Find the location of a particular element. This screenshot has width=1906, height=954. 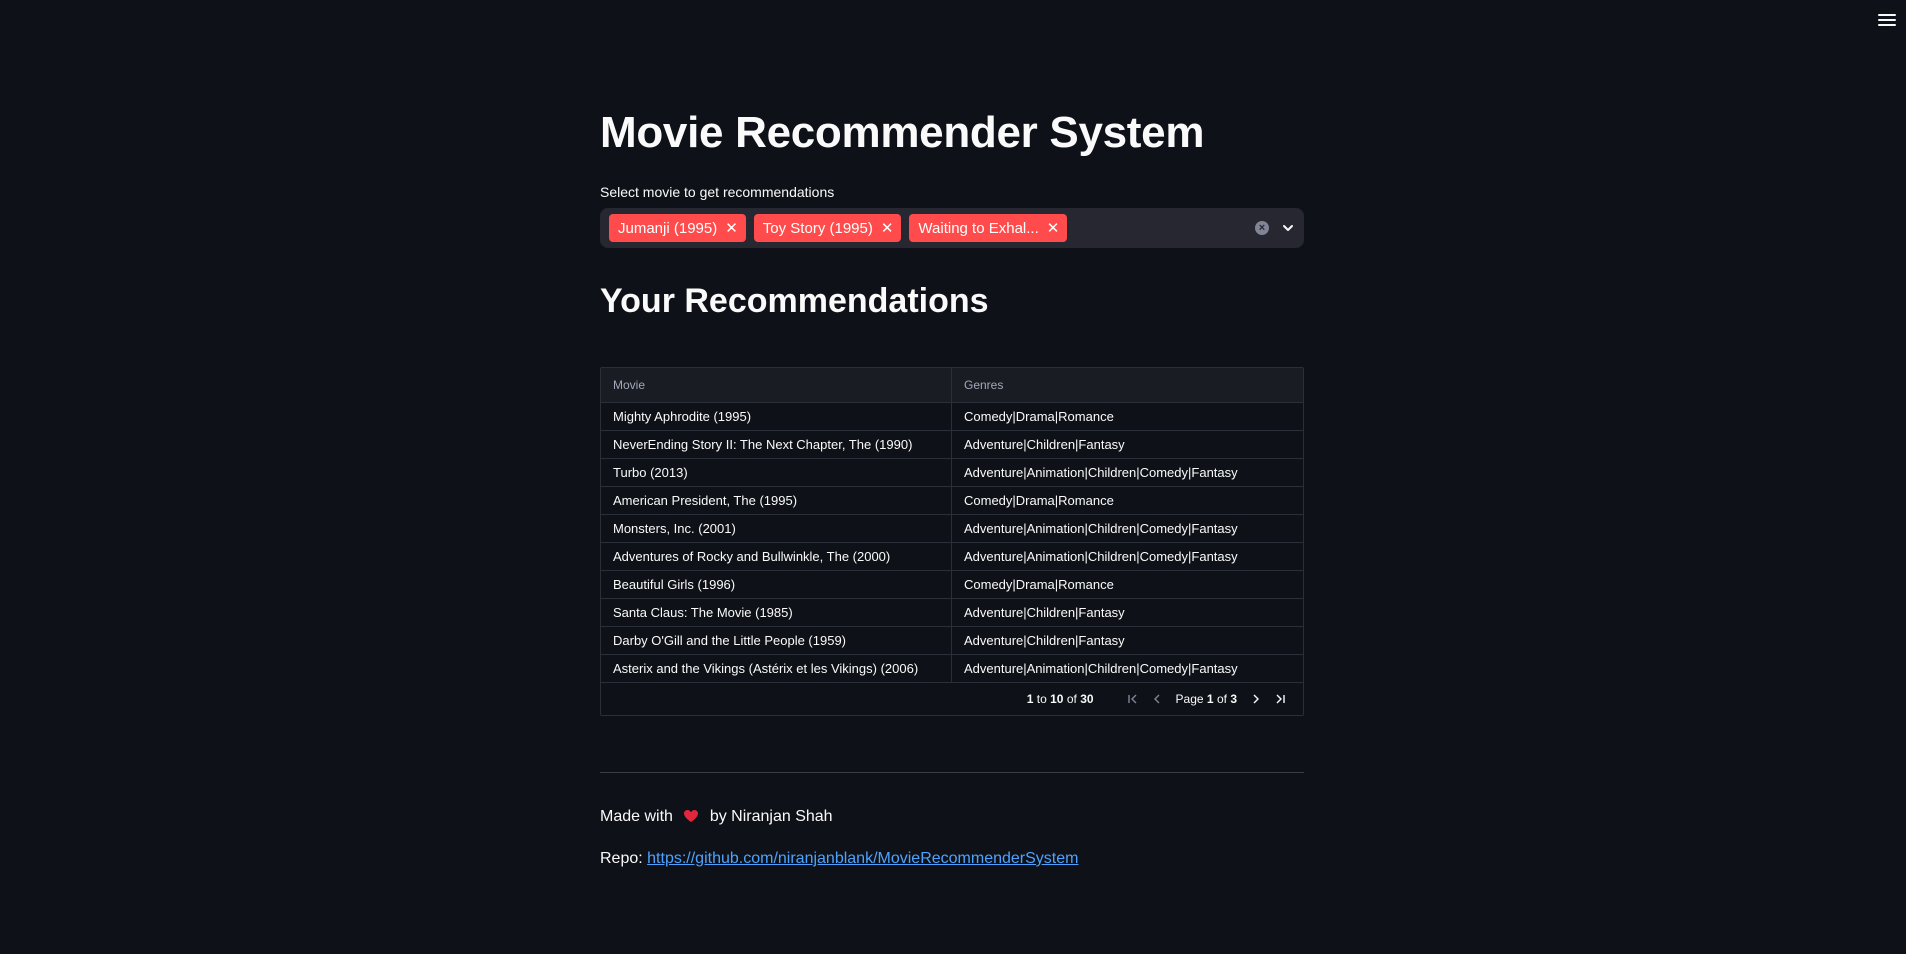

made-with-text: Made with is located at coordinates (636, 816).